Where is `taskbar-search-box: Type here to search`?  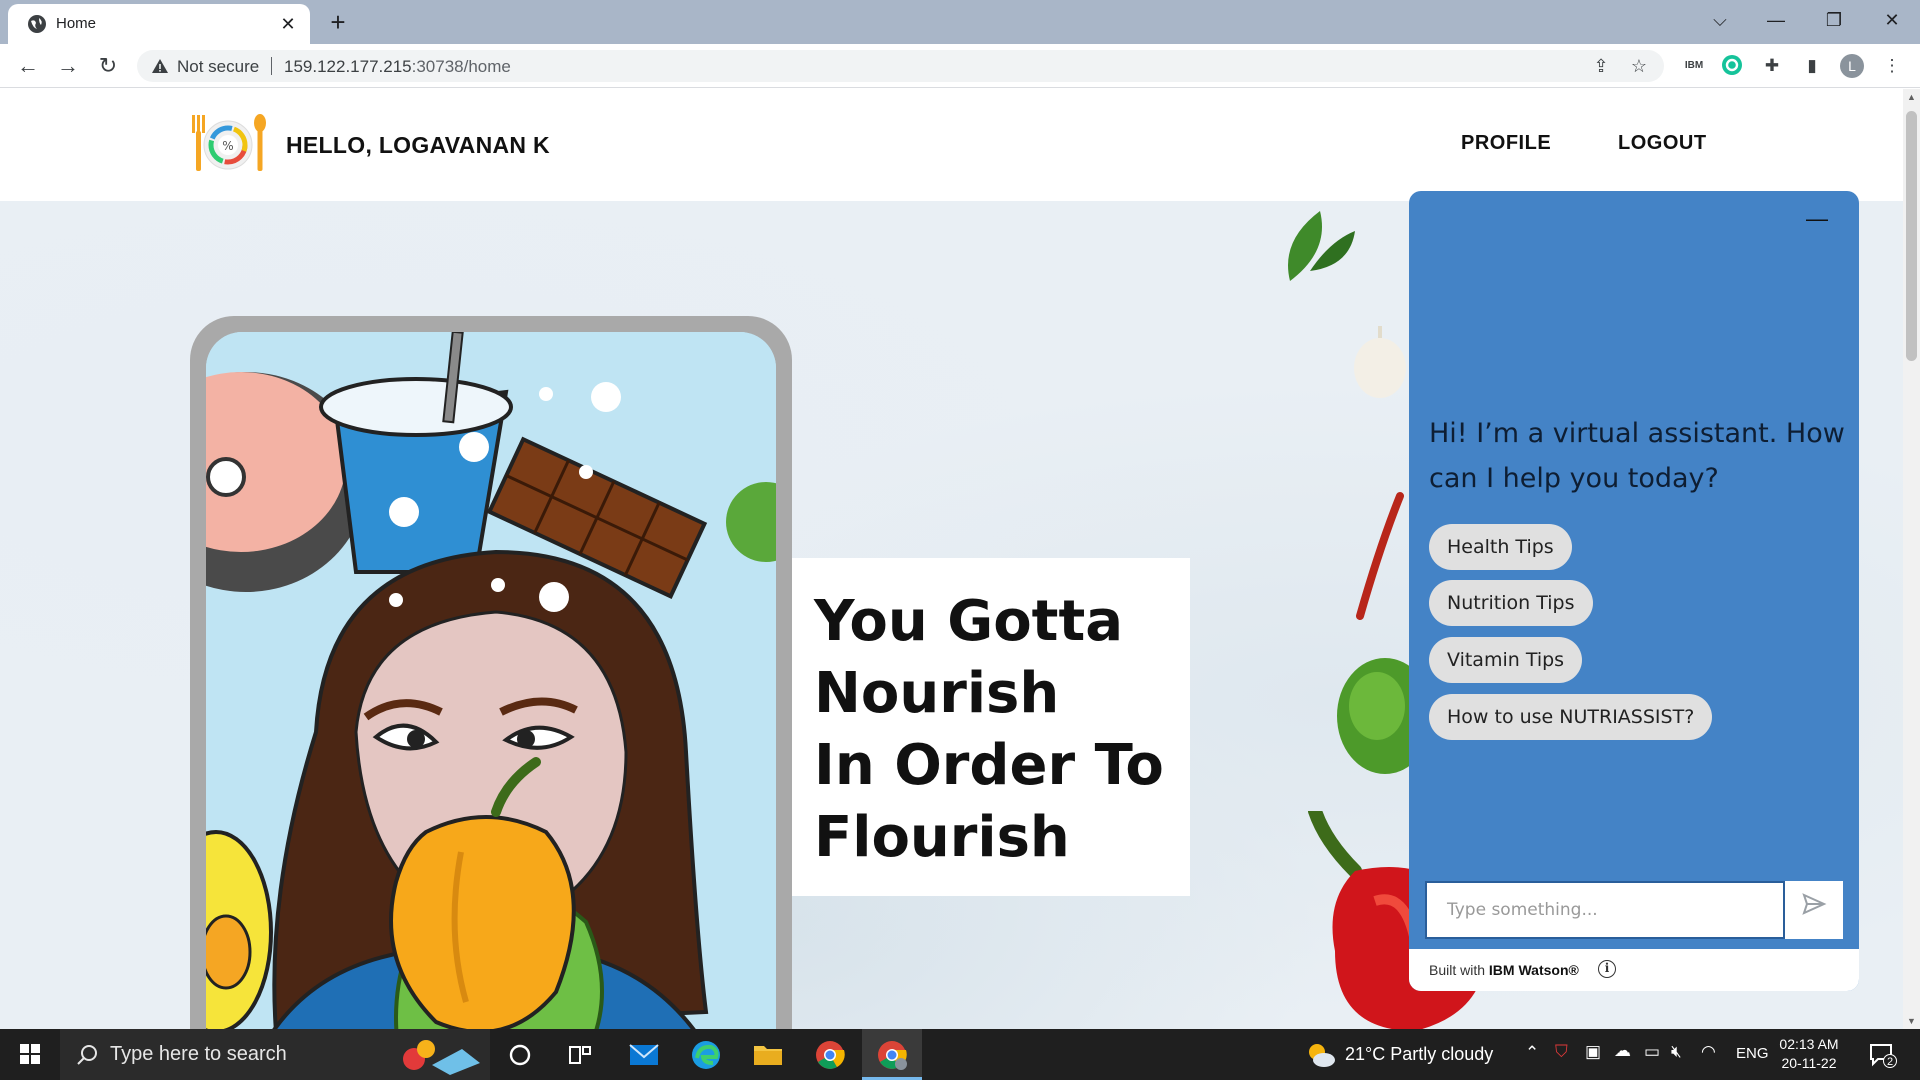 taskbar-search-box: Type here to search is located at coordinates (275, 1054).